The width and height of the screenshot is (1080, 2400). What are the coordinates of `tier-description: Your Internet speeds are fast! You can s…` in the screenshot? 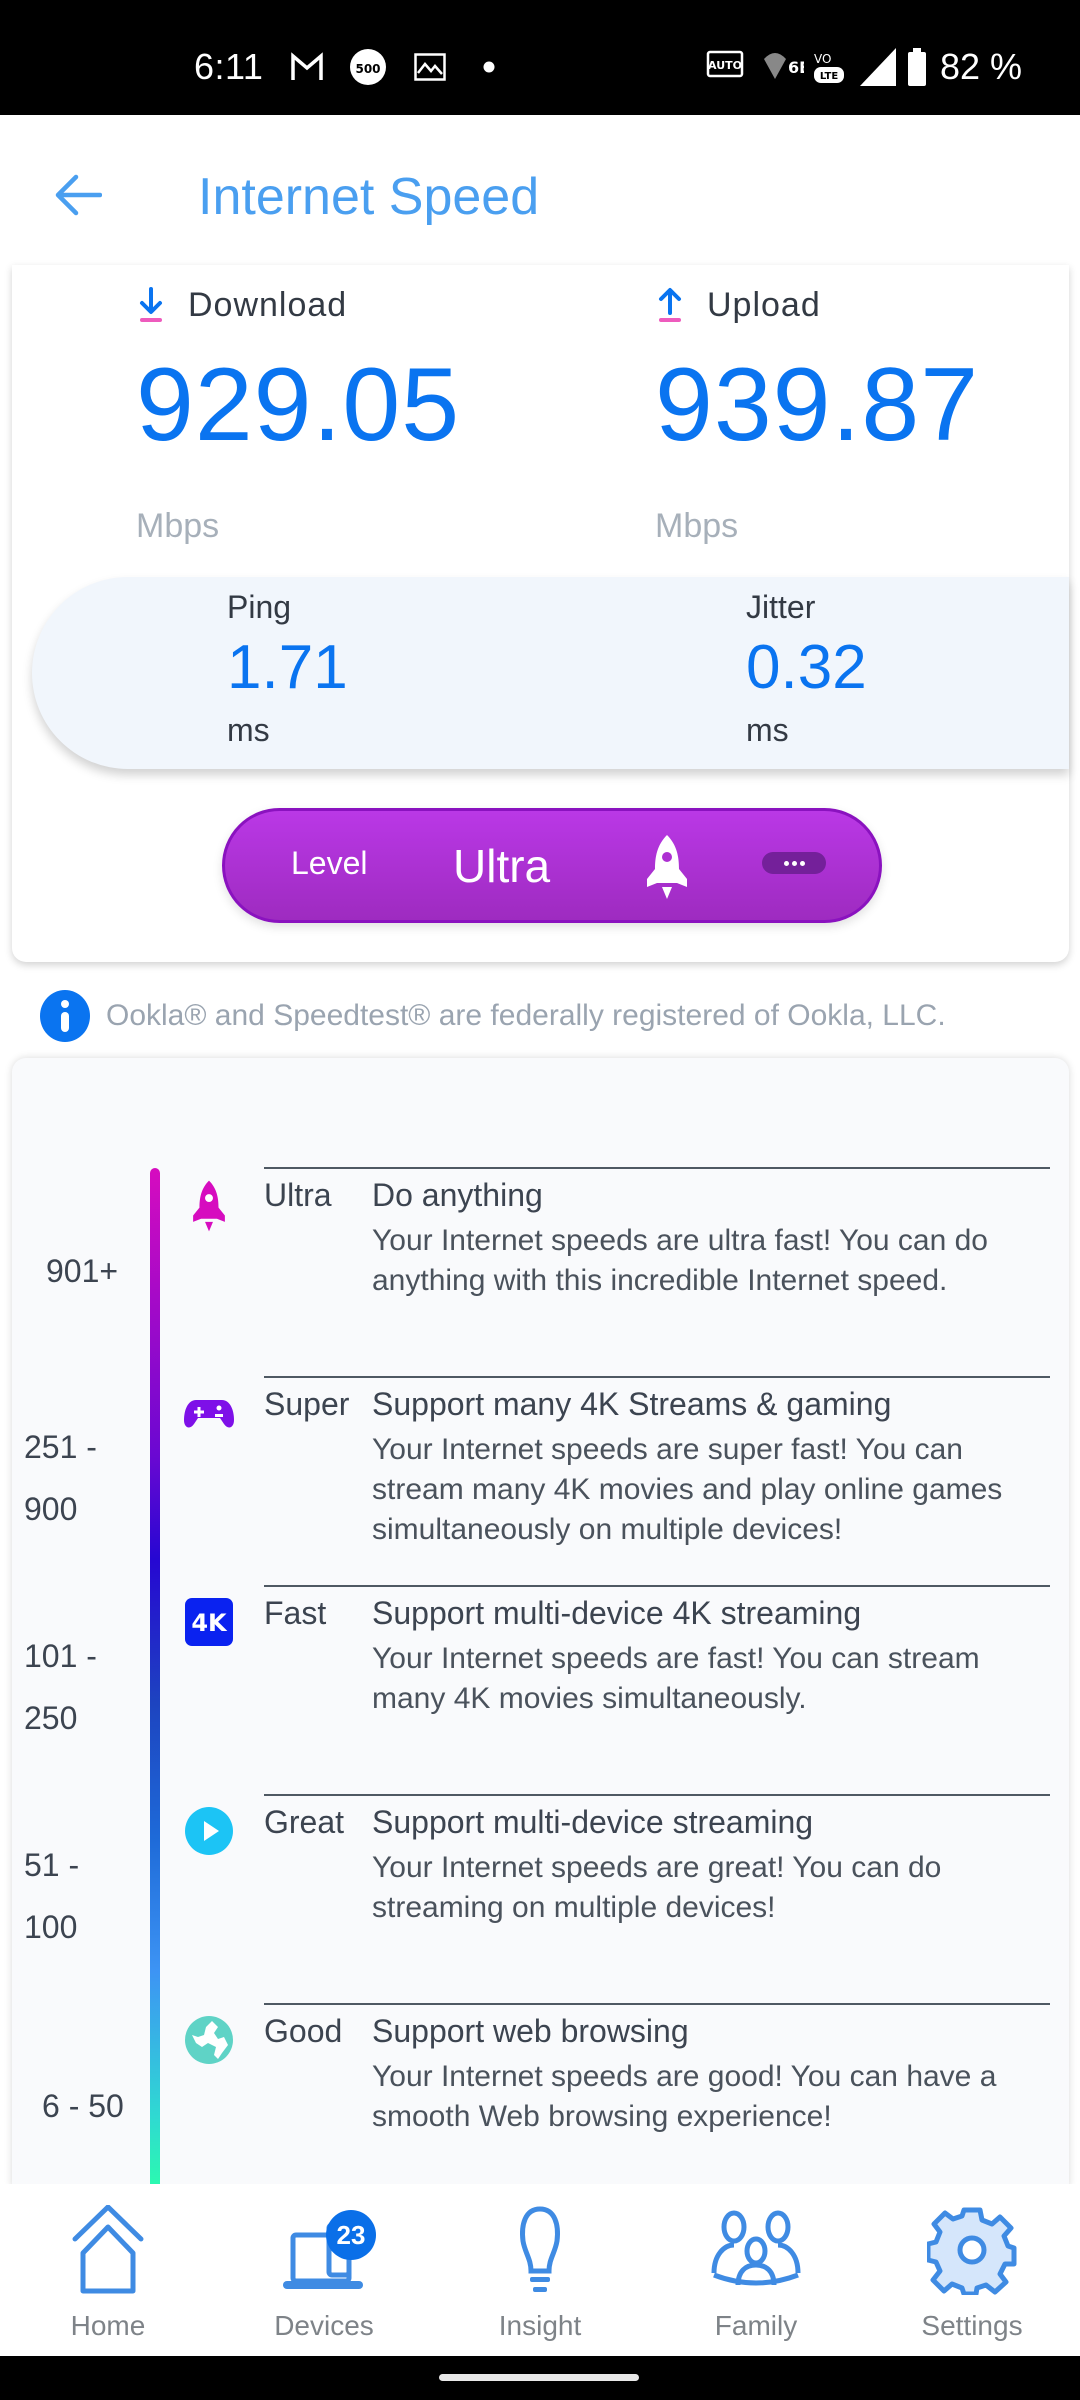 It's located at (676, 1678).